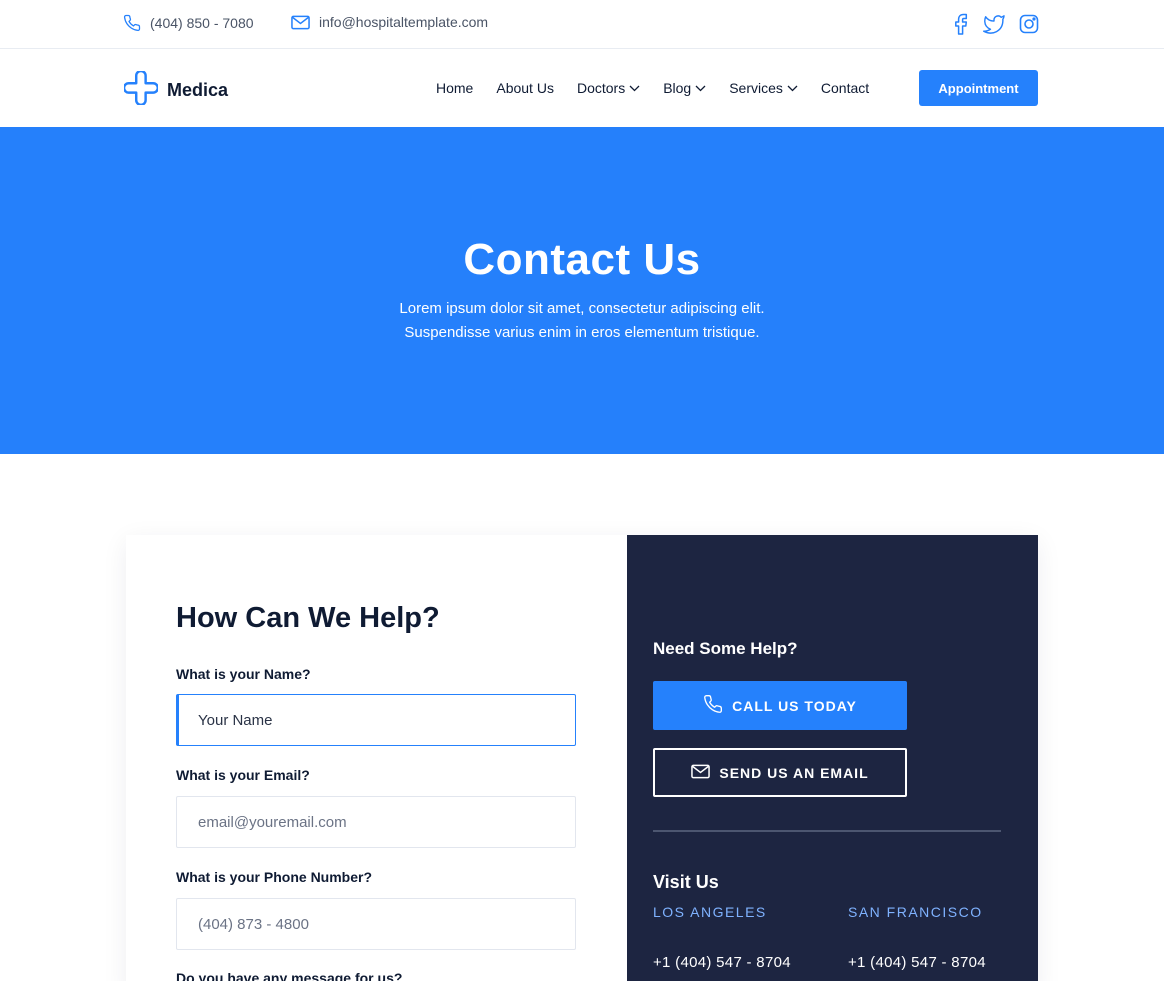 The height and width of the screenshot is (981, 1164). I want to click on nav-item-label: Doctors, so click(601, 88).